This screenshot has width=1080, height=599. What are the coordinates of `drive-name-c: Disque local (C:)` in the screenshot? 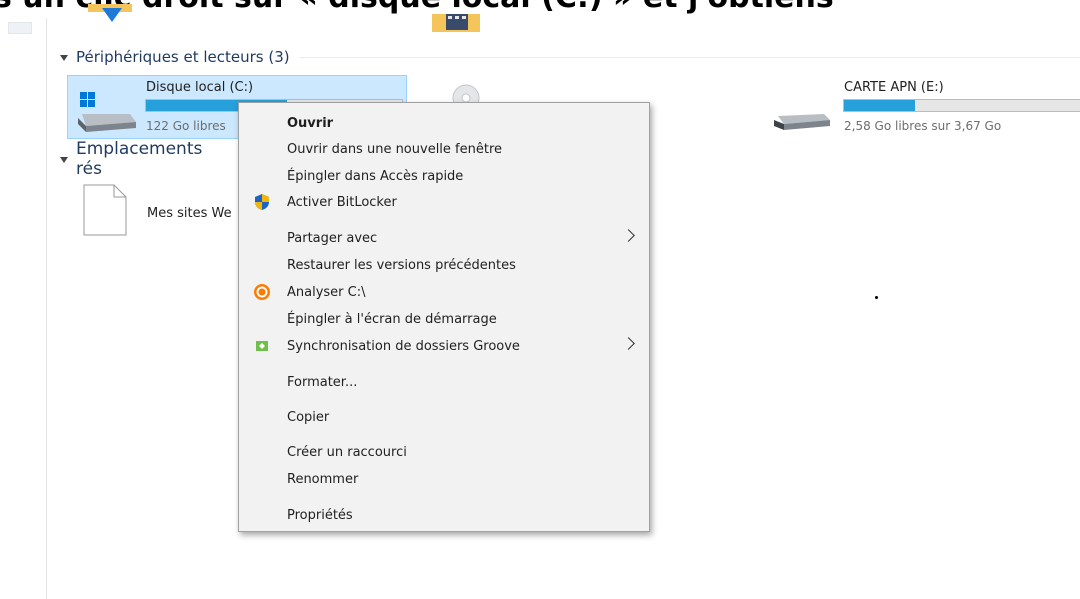 It's located at (200, 87).